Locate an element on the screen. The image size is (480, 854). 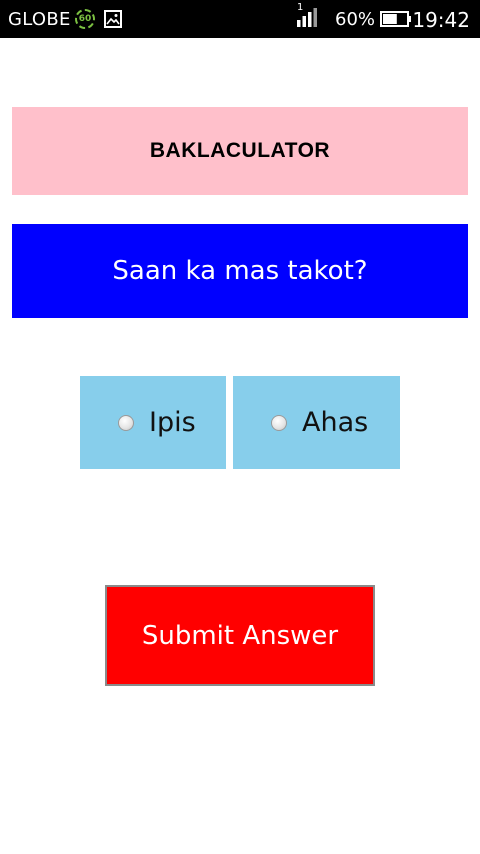
question-banner: Saan ka mas takot? is located at coordinates (240, 271).